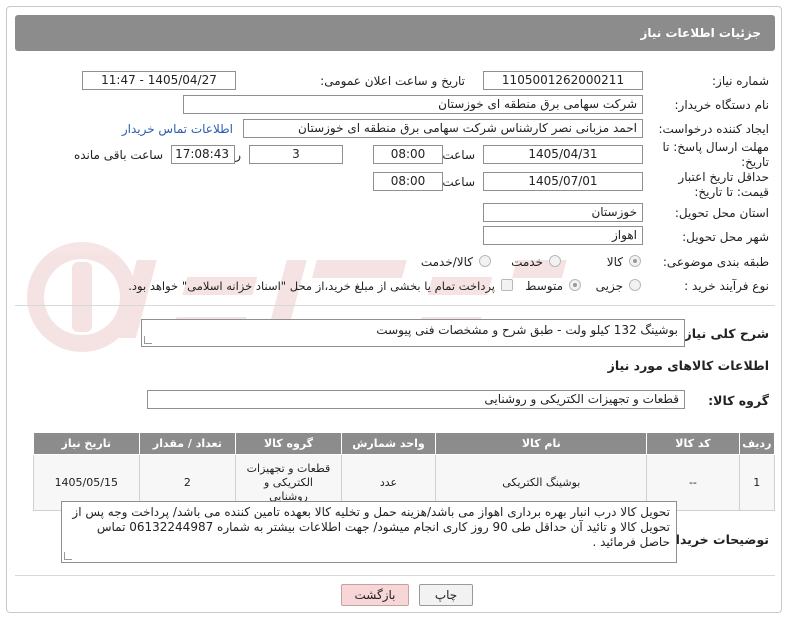 The image size is (788, 619). What do you see at coordinates (563, 154) in the screenshot?
I see `reply-date-field: 1405/04/31` at bounding box center [563, 154].